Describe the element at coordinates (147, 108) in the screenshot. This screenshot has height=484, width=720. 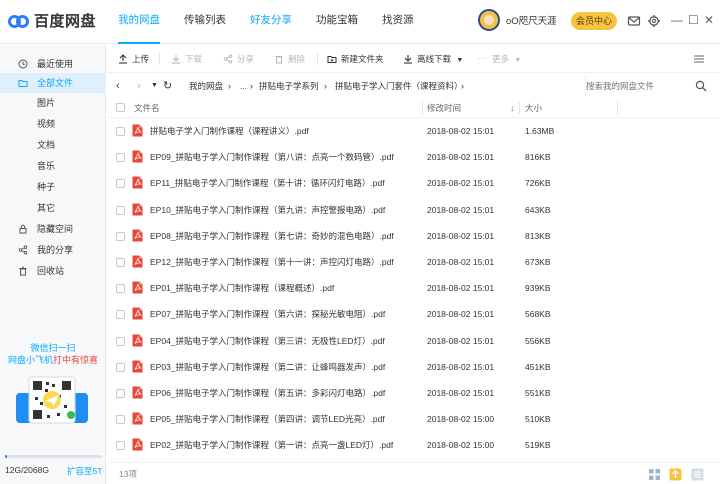
I see `column-header-name: 文件名` at that location.